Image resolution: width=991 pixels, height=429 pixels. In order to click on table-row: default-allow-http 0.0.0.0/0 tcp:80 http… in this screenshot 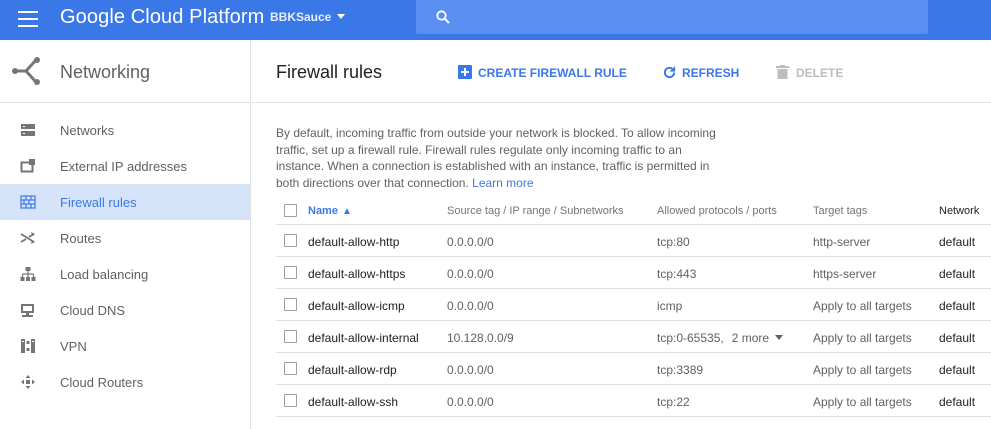, I will do `click(633, 241)`.